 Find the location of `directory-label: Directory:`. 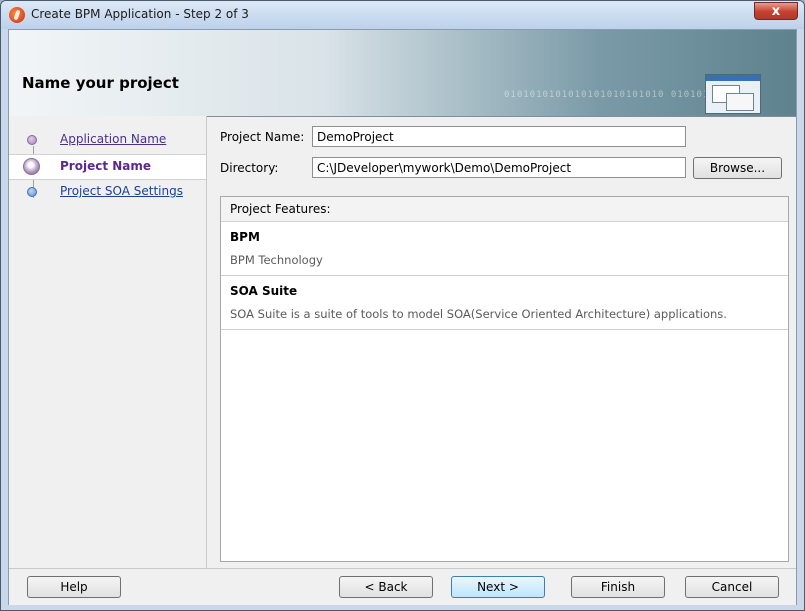

directory-label: Directory: is located at coordinates (249, 168).